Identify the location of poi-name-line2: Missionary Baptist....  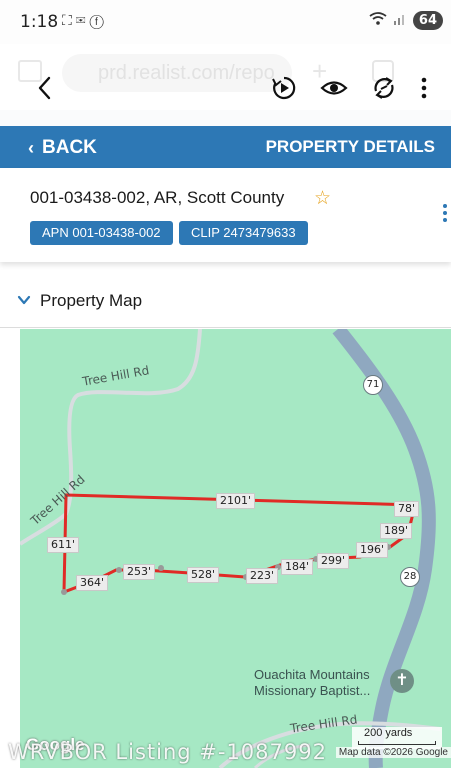
(312, 690).